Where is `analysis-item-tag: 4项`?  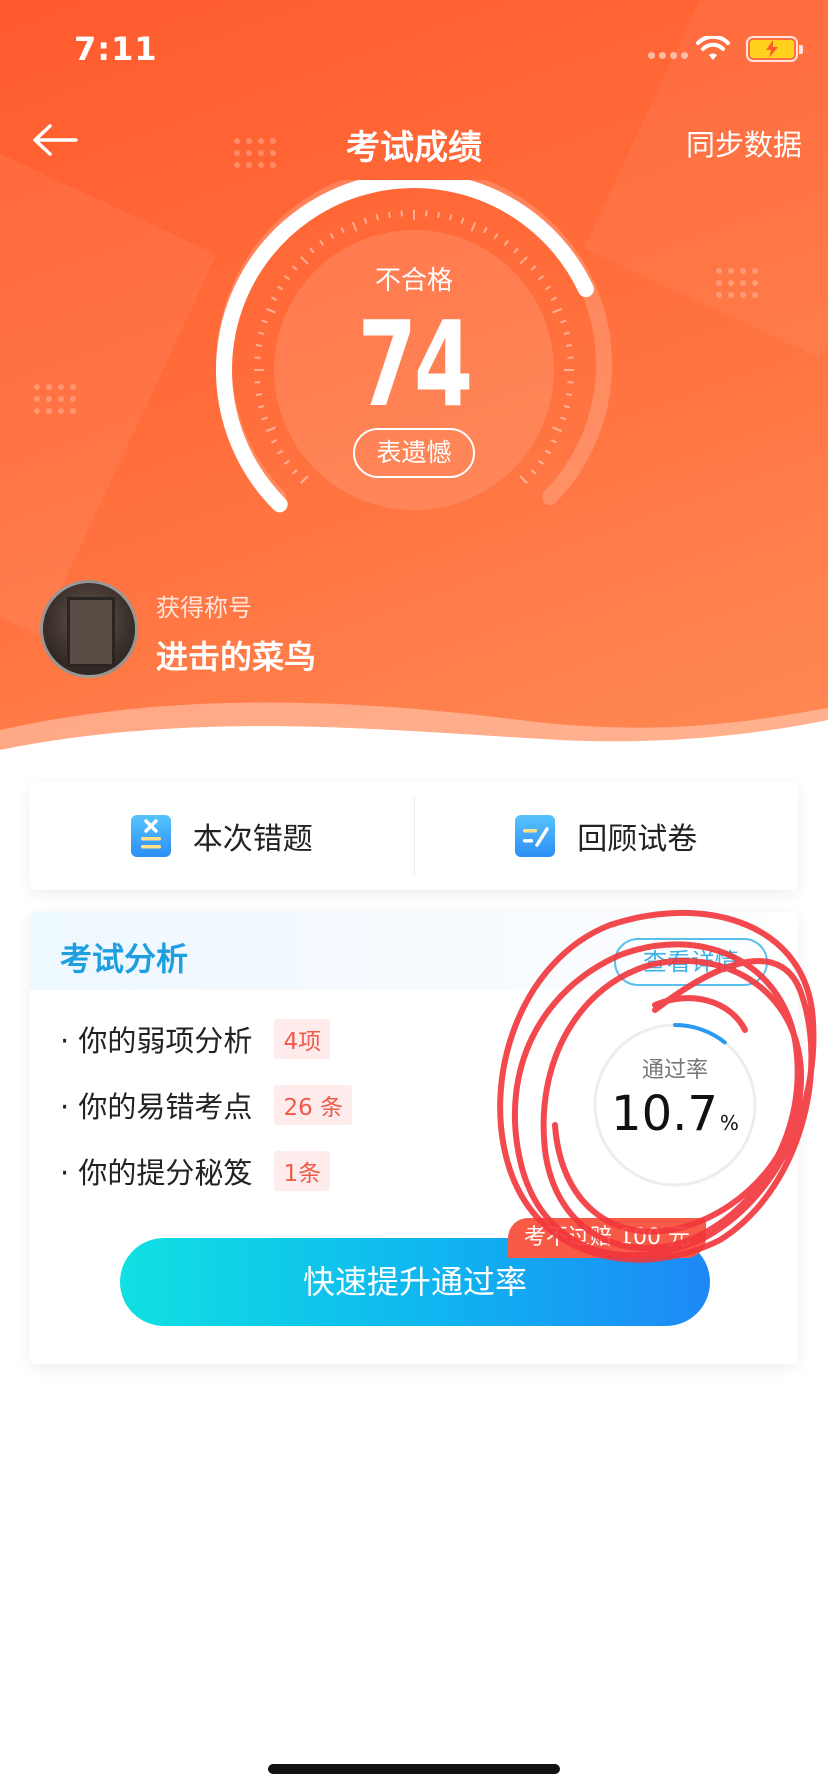 analysis-item-tag: 4项 is located at coordinates (302, 1039).